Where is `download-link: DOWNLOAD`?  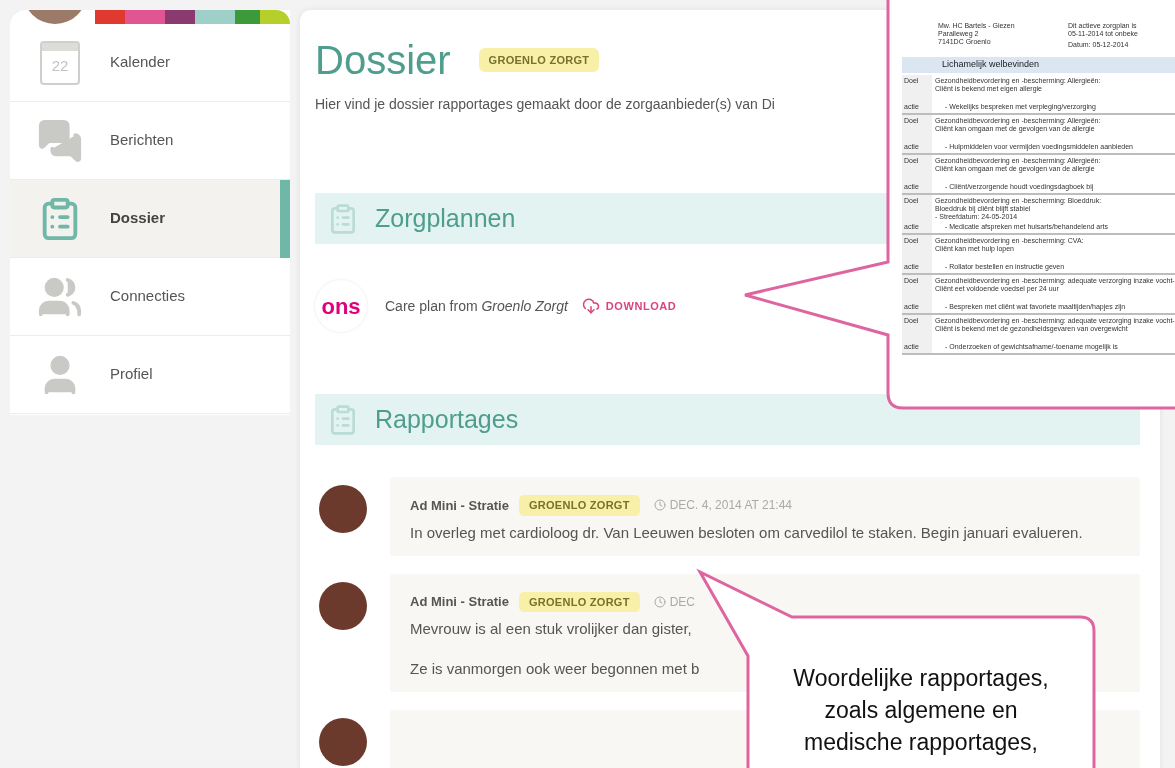
download-link: DOWNLOAD is located at coordinates (629, 306).